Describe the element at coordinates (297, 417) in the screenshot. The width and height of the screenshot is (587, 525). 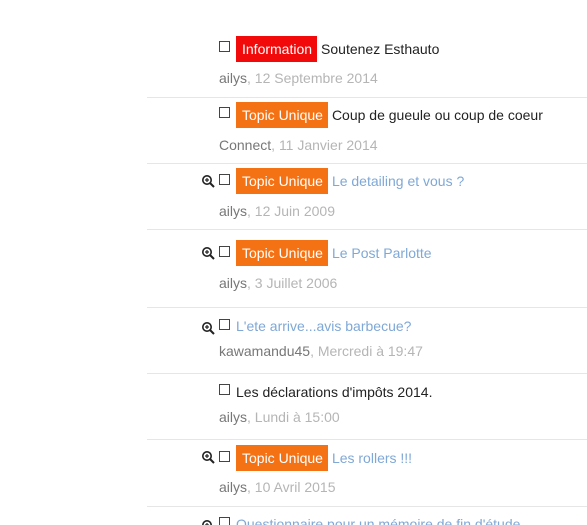
I see `topic-date: Lundi à 15:00` at that location.